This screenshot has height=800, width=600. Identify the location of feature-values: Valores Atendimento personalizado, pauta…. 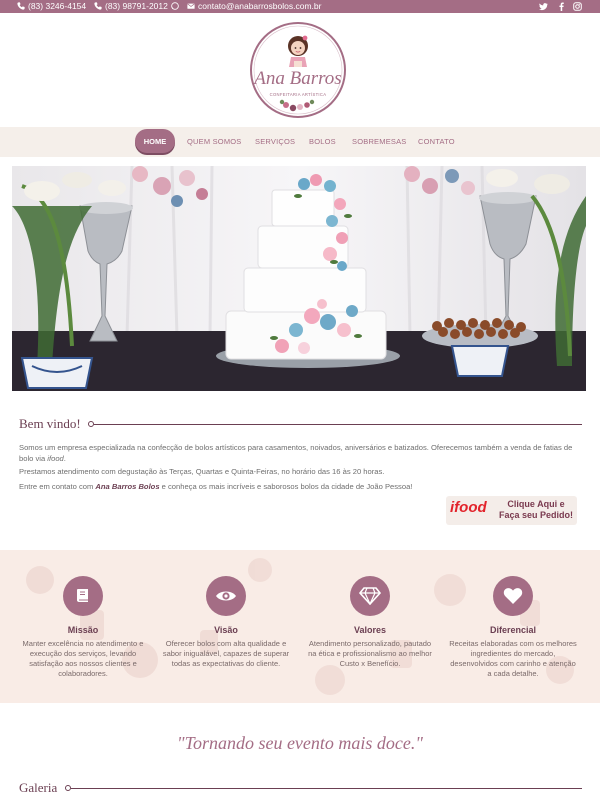
(370, 622).